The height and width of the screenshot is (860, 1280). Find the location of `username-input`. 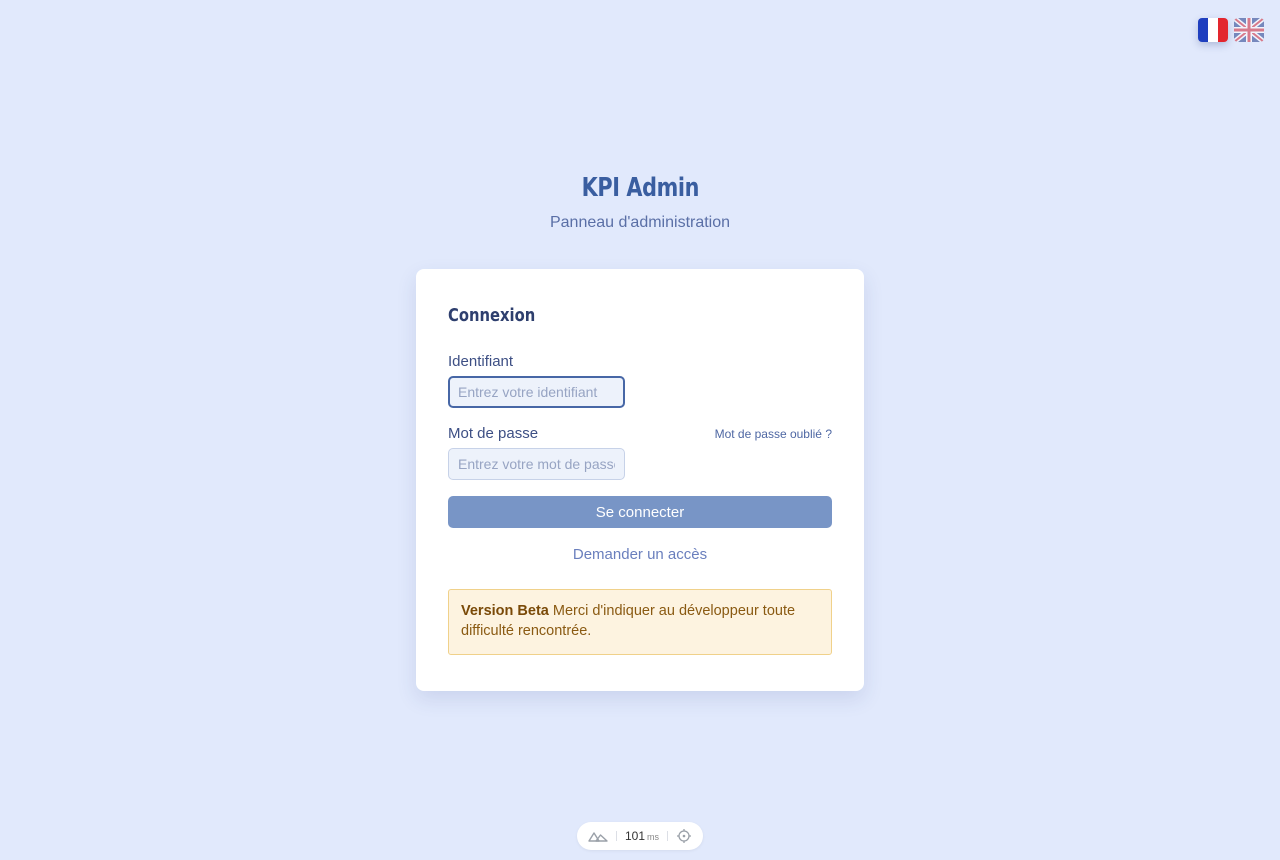

username-input is located at coordinates (536, 392).